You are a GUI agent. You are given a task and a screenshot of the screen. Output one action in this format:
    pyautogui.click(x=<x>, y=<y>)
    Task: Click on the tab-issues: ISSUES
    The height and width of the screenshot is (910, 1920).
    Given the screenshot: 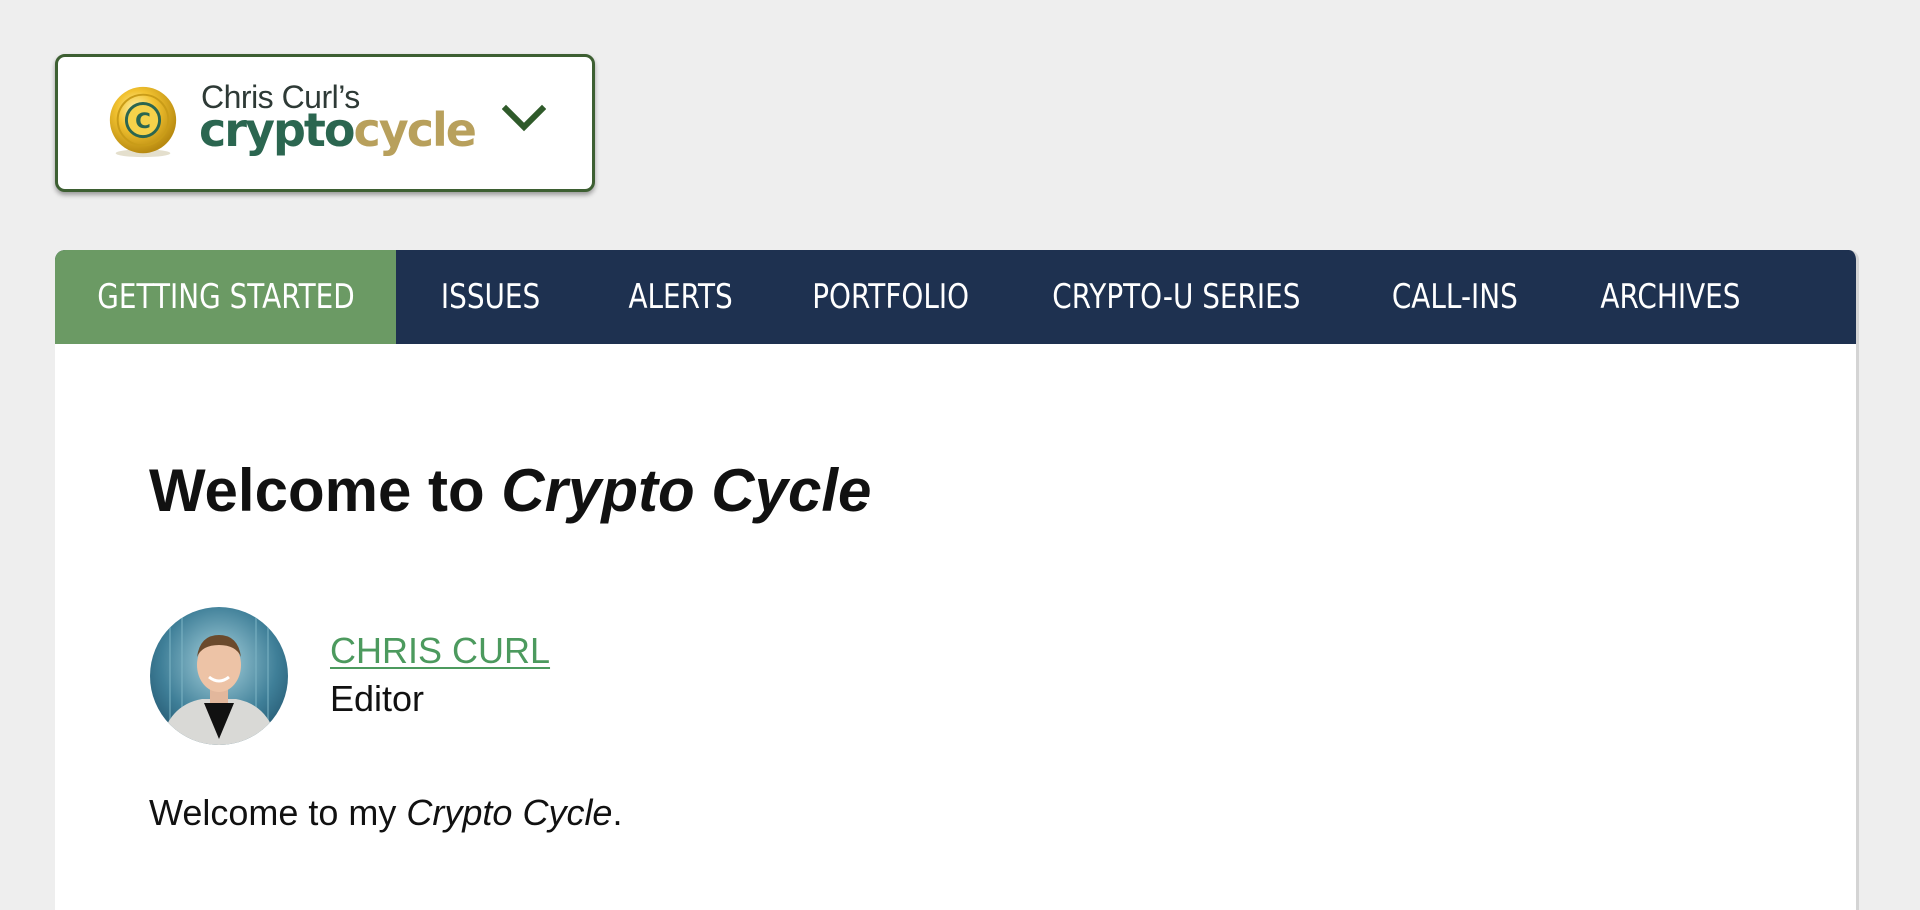 What is the action you would take?
    pyautogui.click(x=491, y=297)
    